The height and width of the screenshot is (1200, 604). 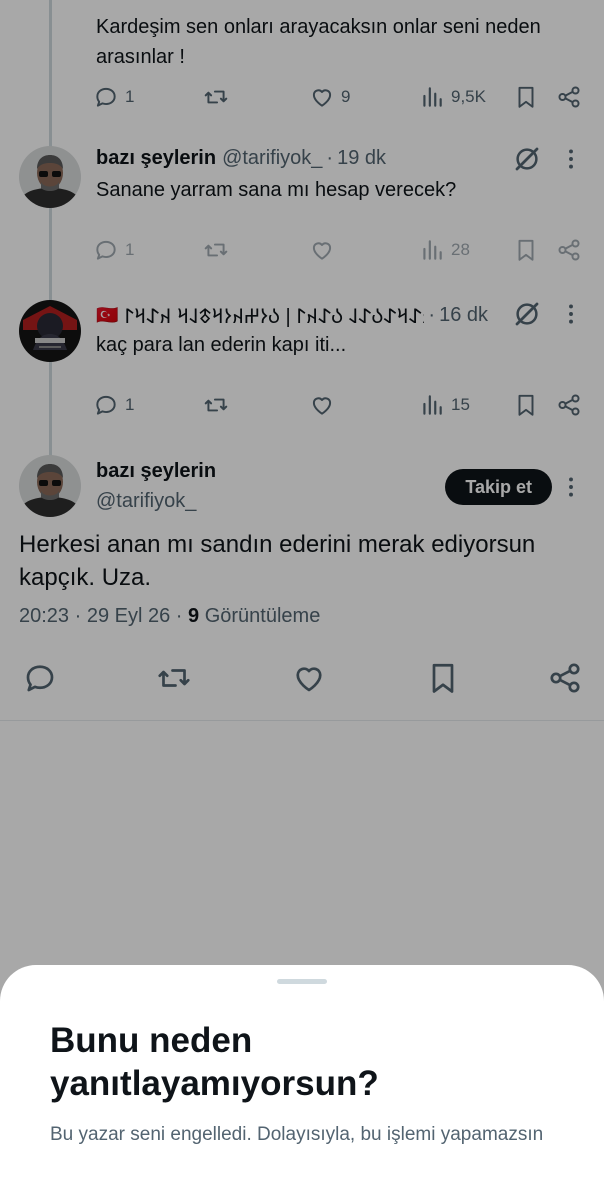 What do you see at coordinates (214, 1062) in the screenshot?
I see `sheet-title: Bunu neden yanıtlayamıyorsun?` at bounding box center [214, 1062].